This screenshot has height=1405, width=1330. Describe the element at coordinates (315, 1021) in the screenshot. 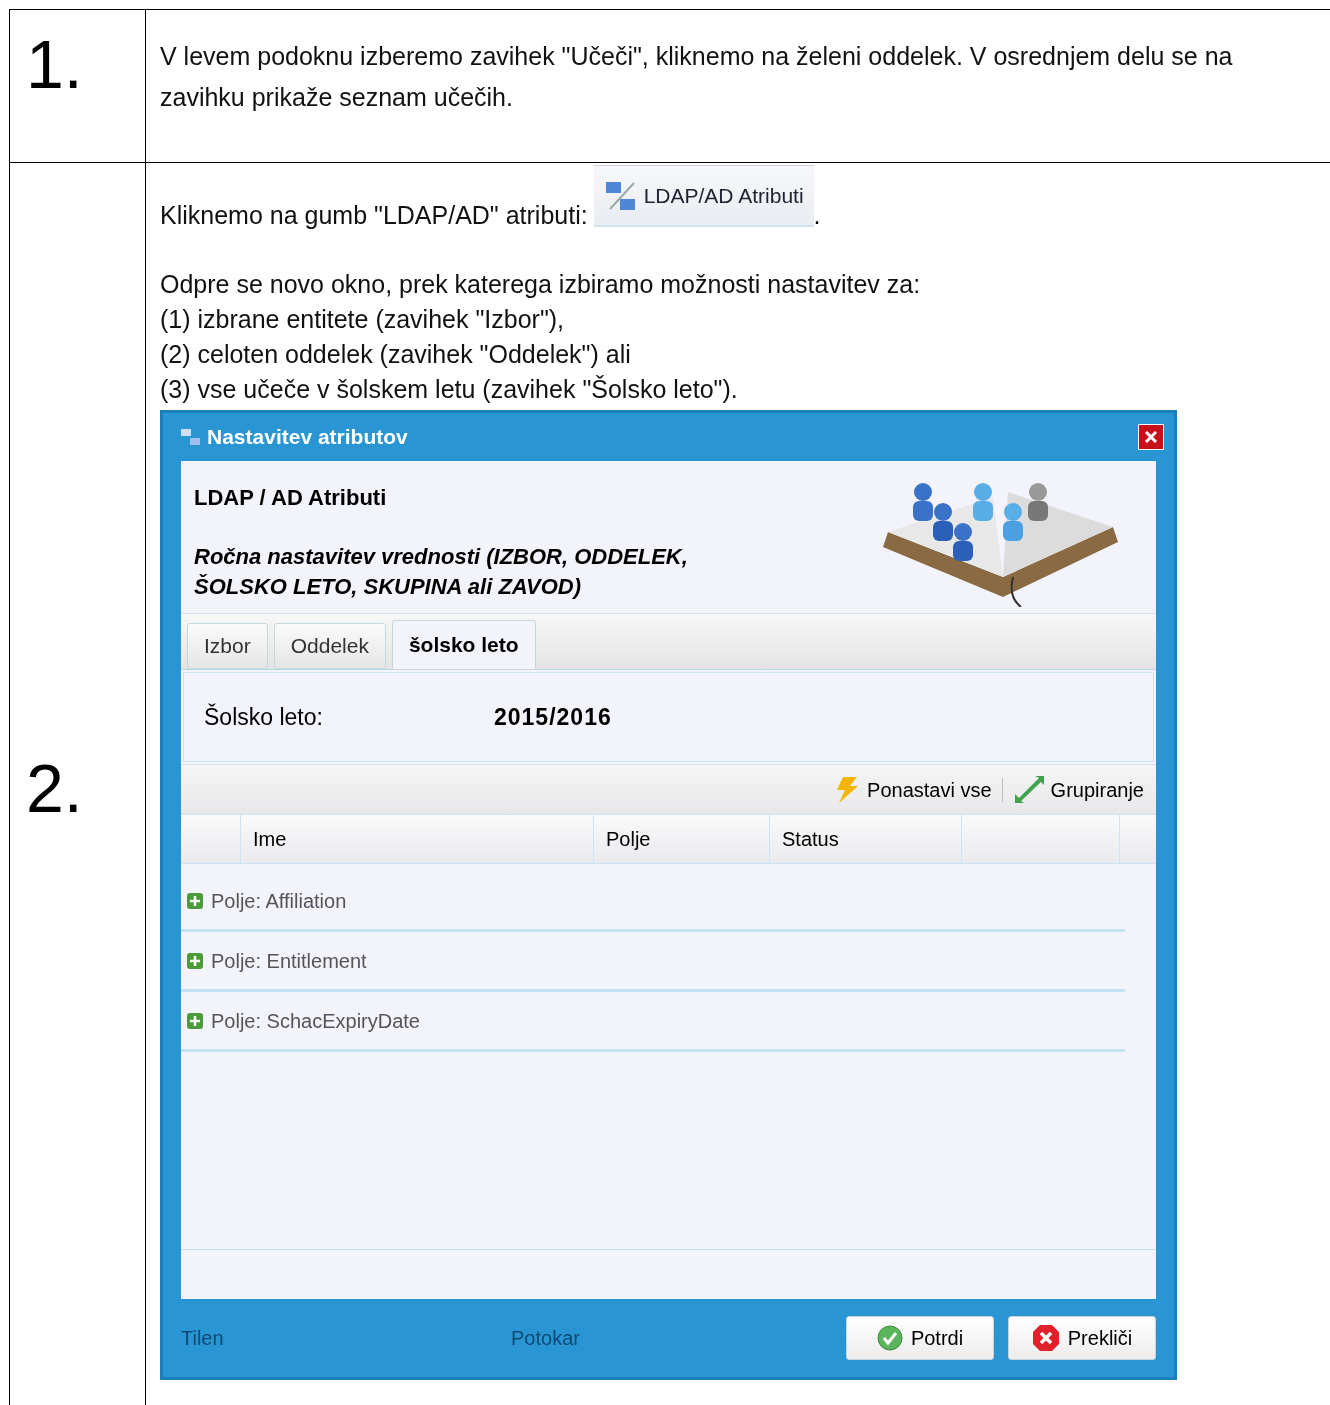

I see `group-row-label: Polje: SchacExpiryDate` at that location.